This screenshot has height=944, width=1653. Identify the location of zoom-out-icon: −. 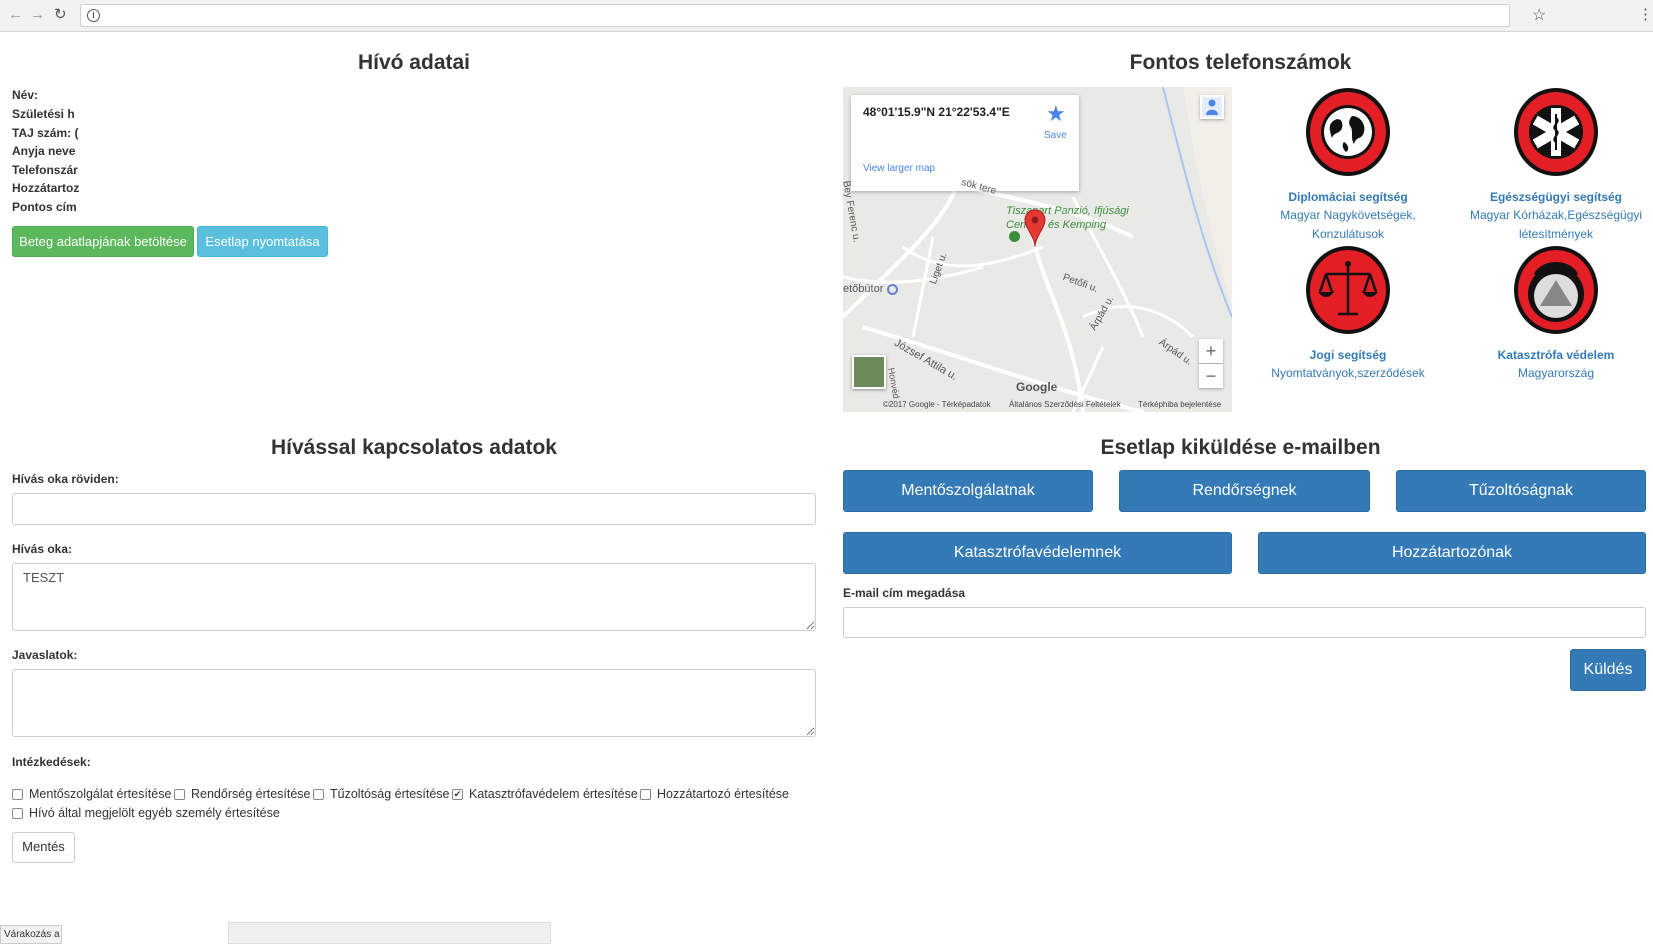
(1211, 376).